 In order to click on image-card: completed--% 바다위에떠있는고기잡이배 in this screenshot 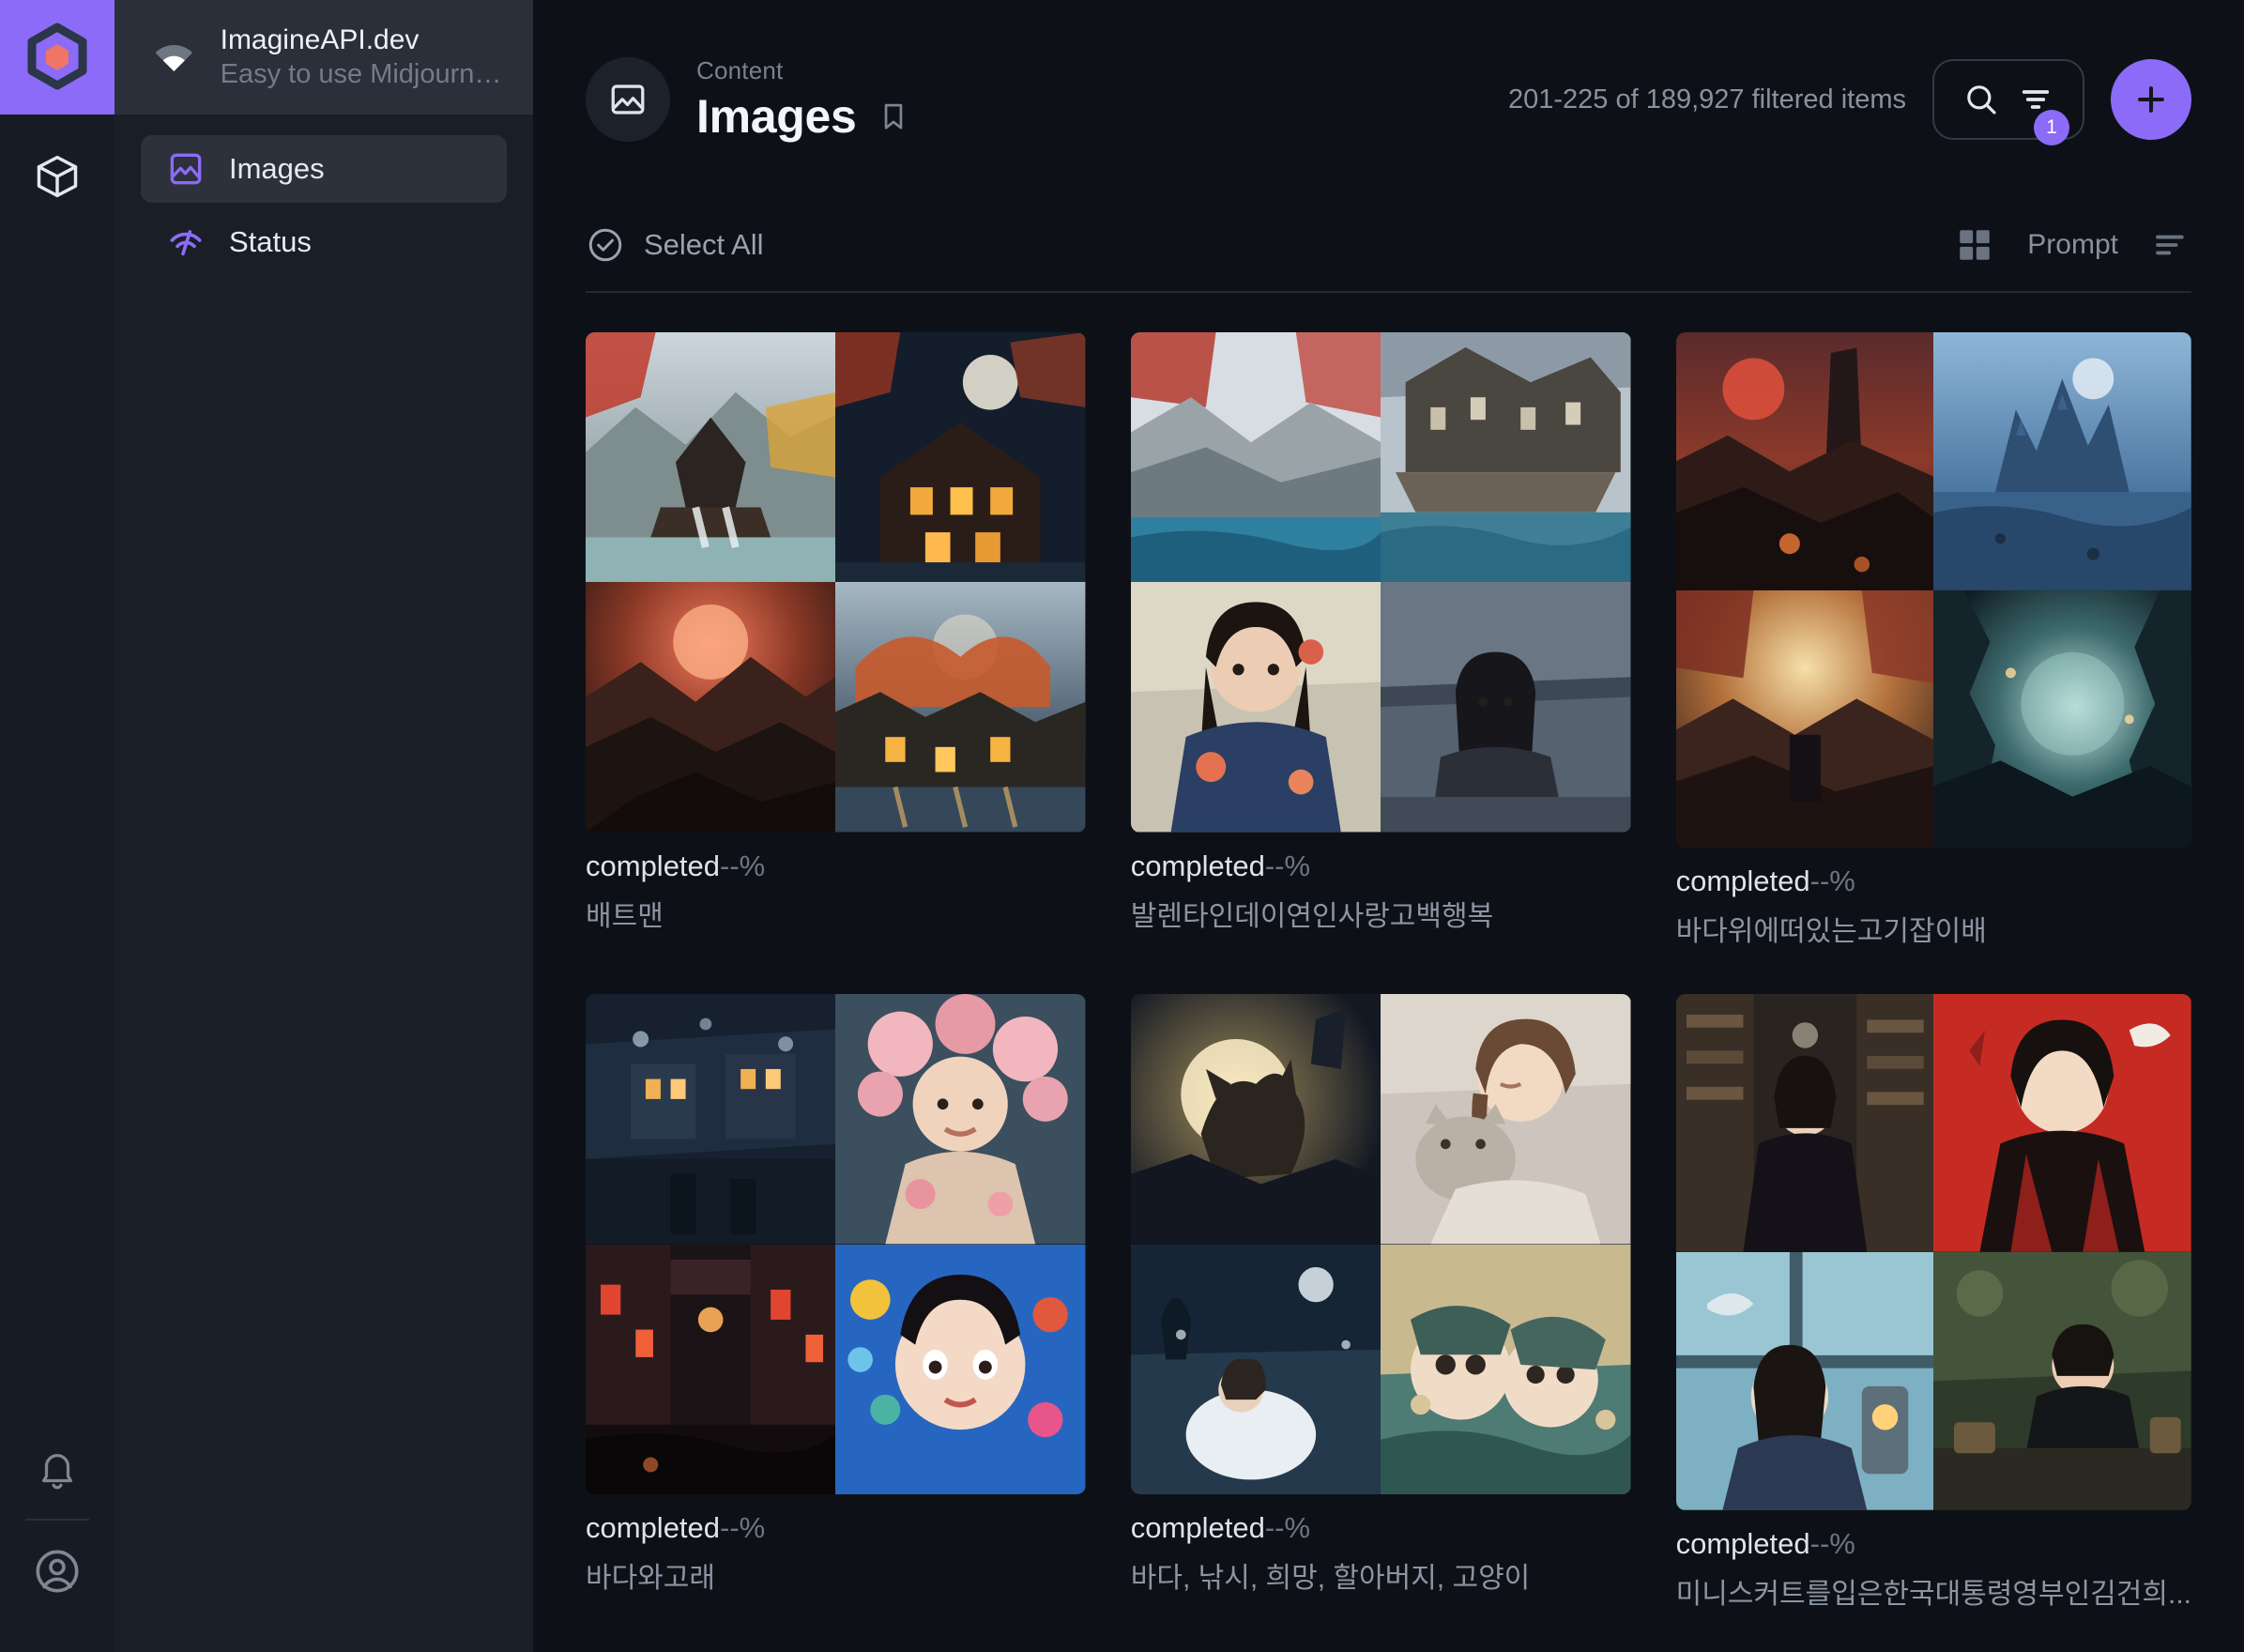, I will do `click(1933, 640)`.